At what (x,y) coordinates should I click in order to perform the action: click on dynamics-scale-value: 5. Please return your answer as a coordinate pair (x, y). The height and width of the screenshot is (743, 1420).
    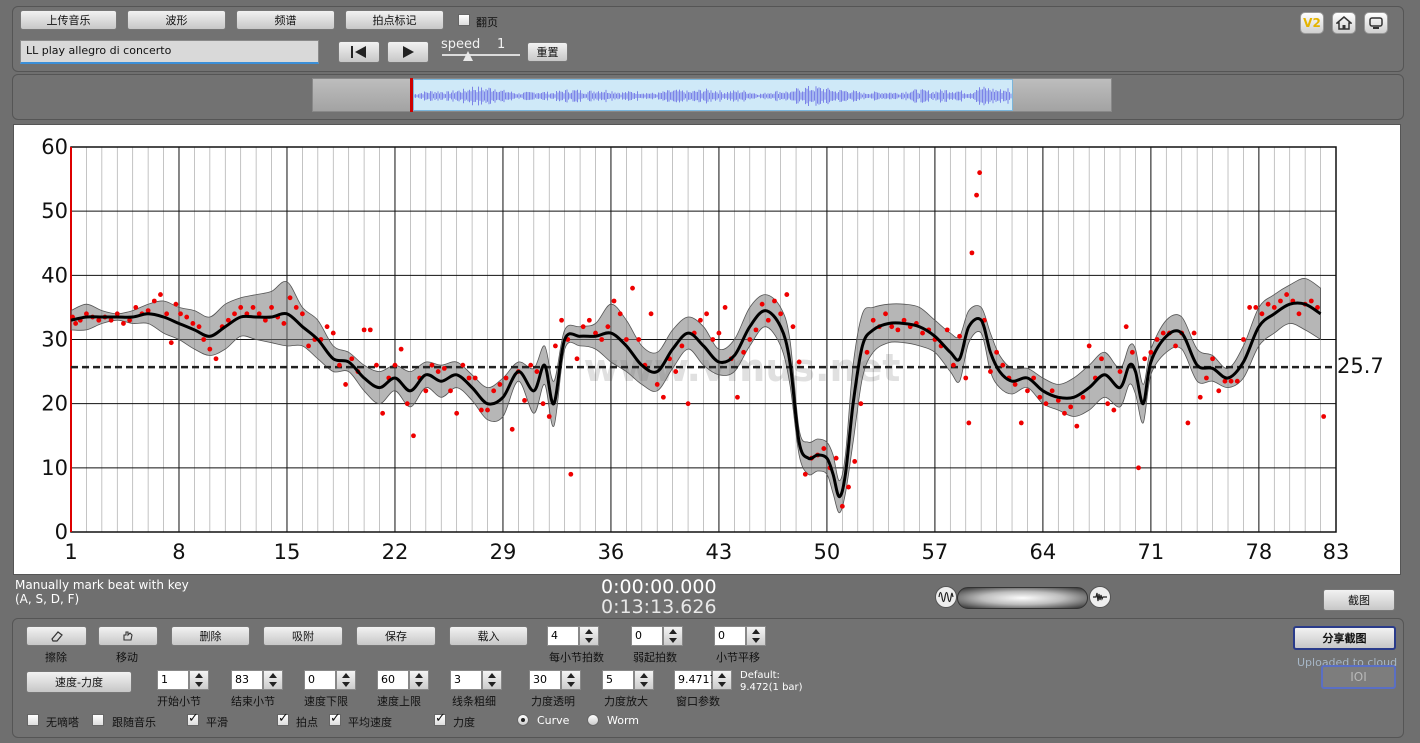
    Looking at the image, I should click on (618, 680).